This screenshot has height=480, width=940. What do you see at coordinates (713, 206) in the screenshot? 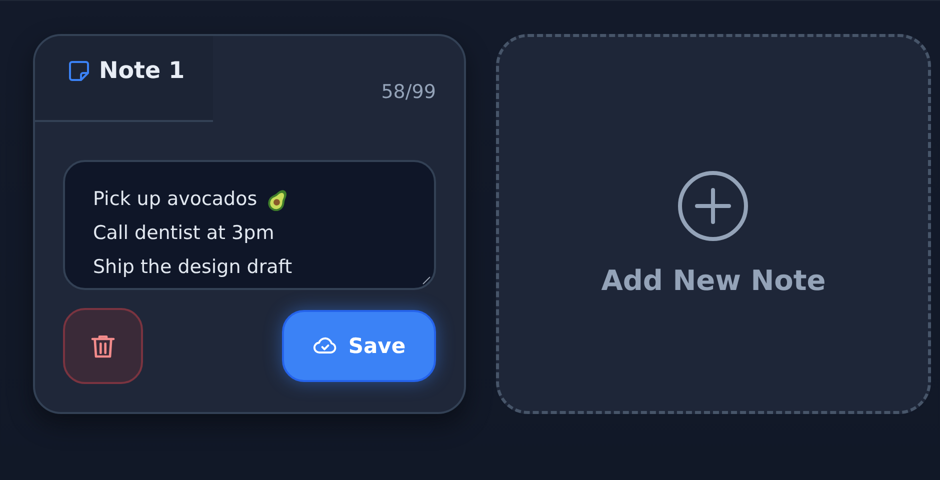
I see `plus-circle-icon` at bounding box center [713, 206].